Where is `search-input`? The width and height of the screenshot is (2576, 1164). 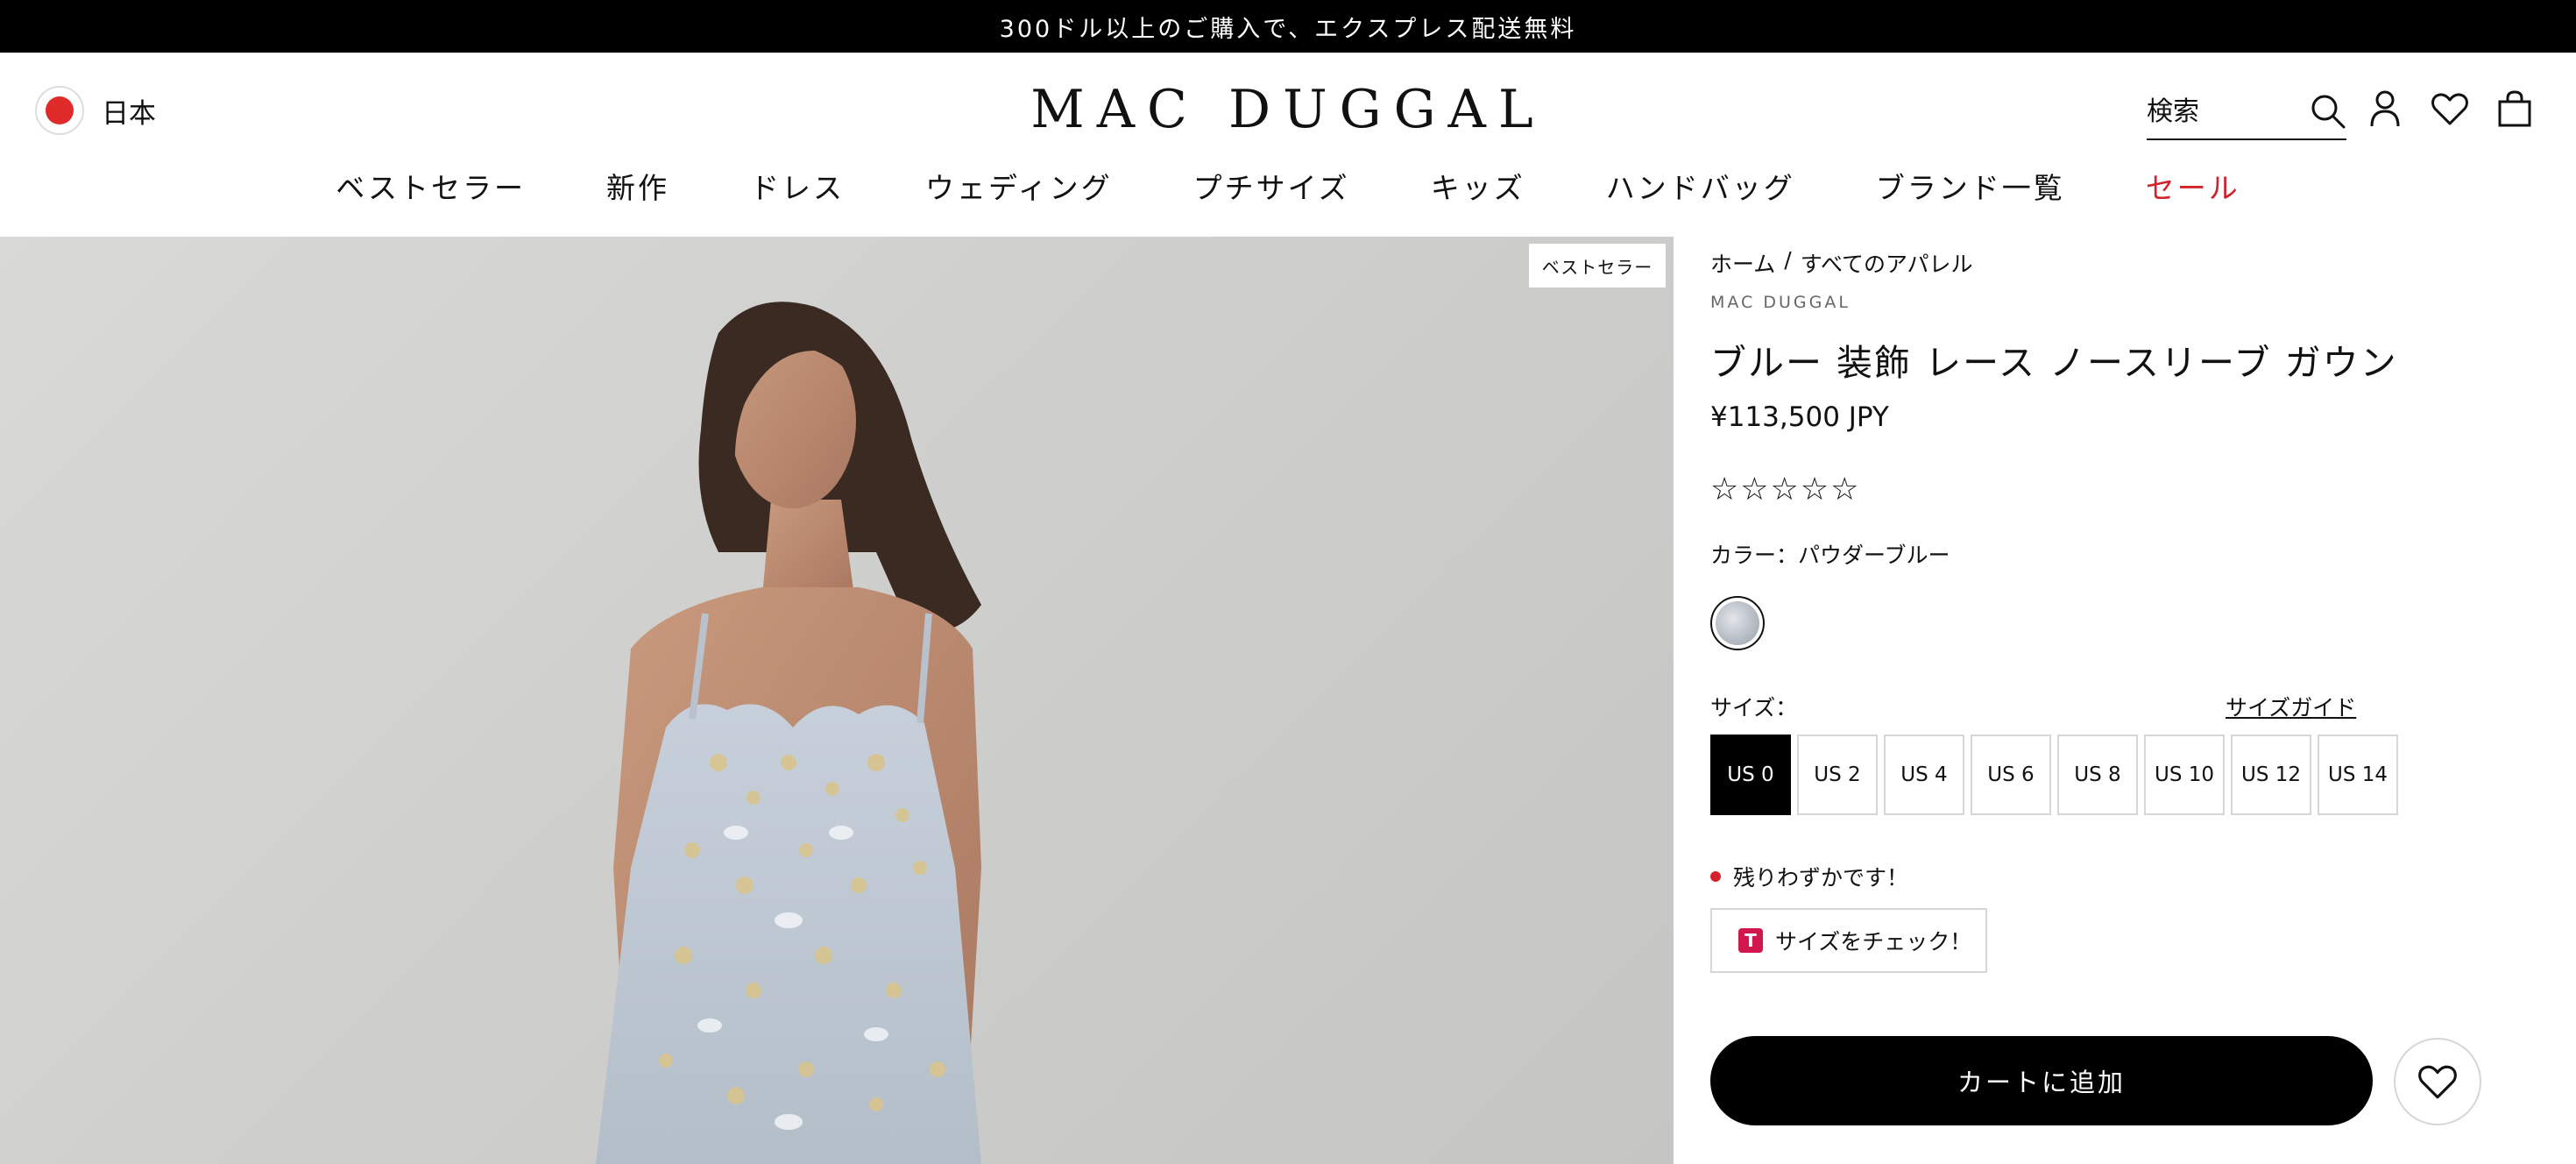 search-input is located at coordinates (2217, 111).